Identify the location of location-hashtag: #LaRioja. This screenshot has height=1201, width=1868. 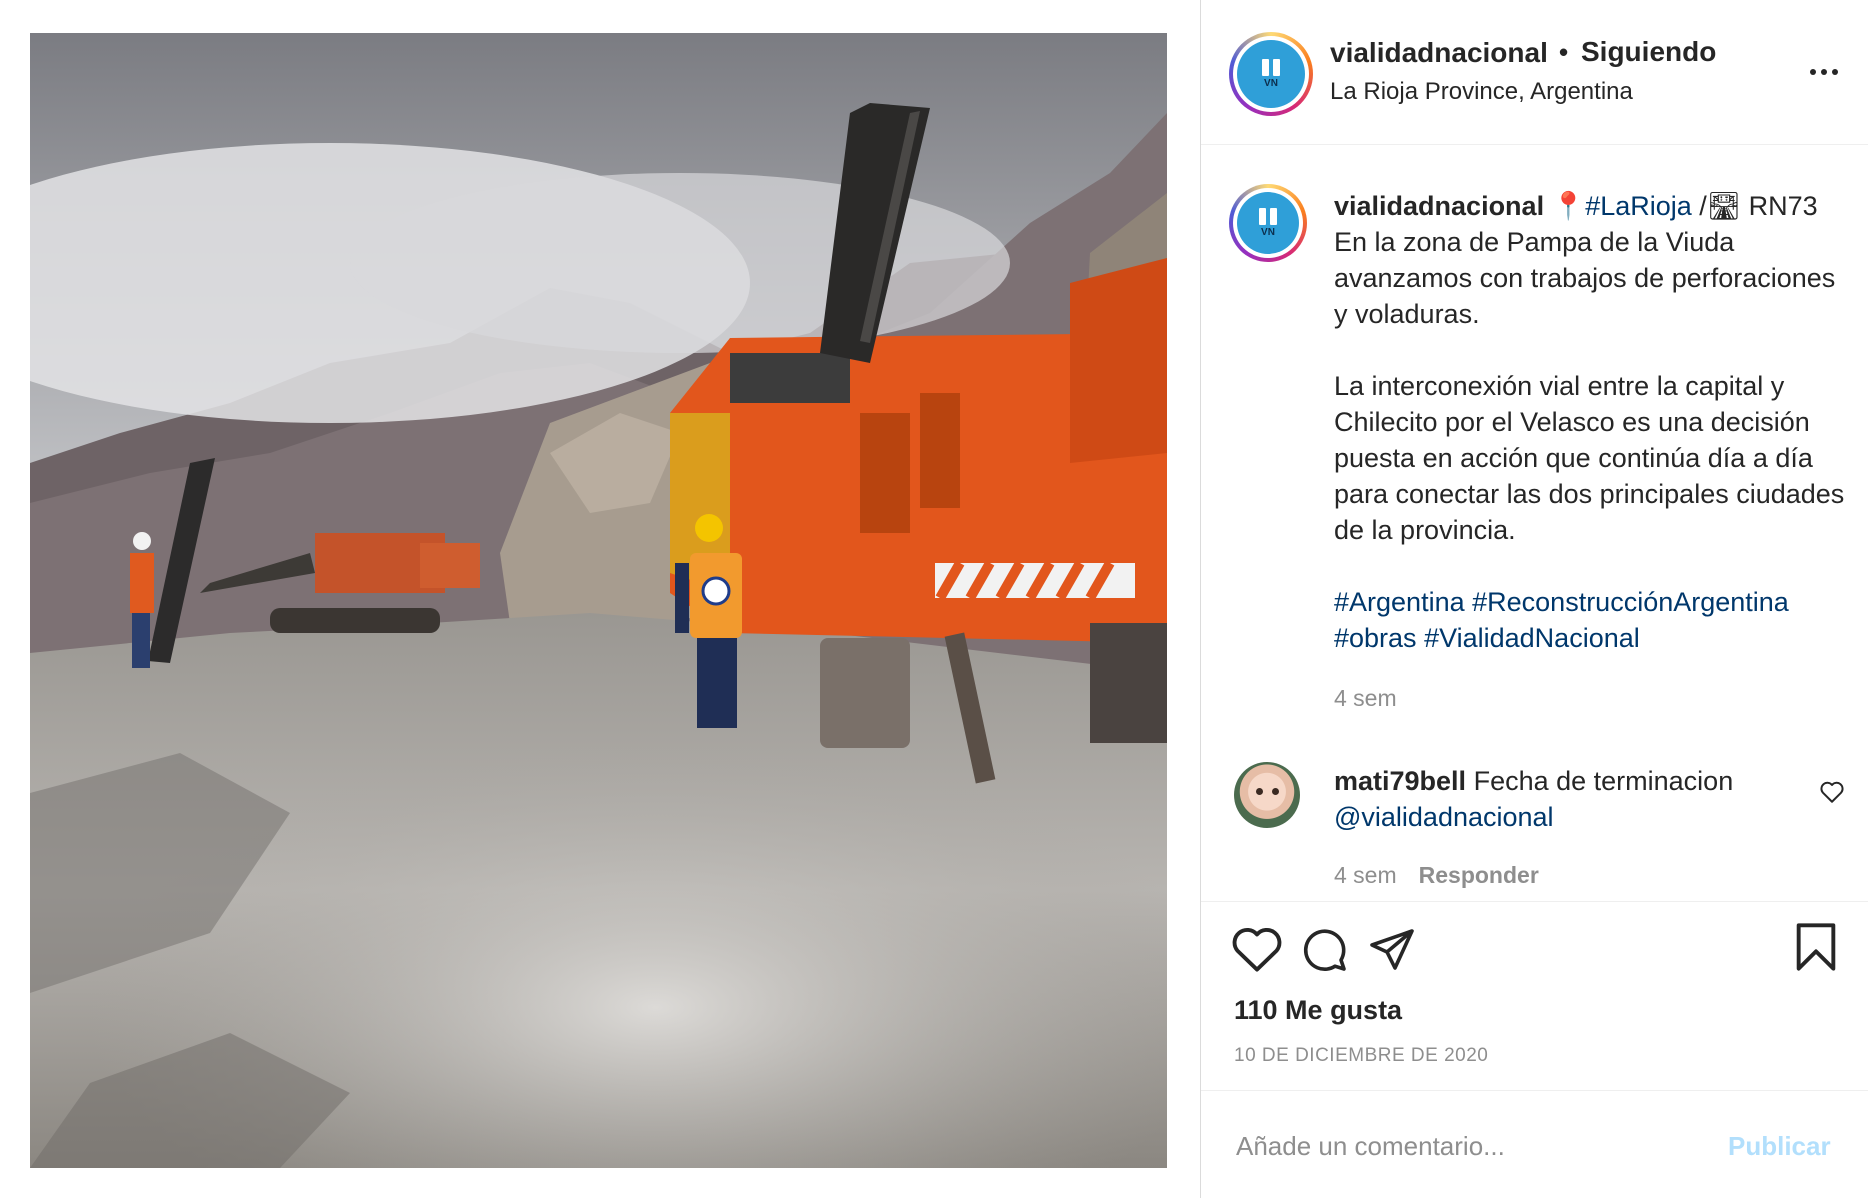
(1638, 206).